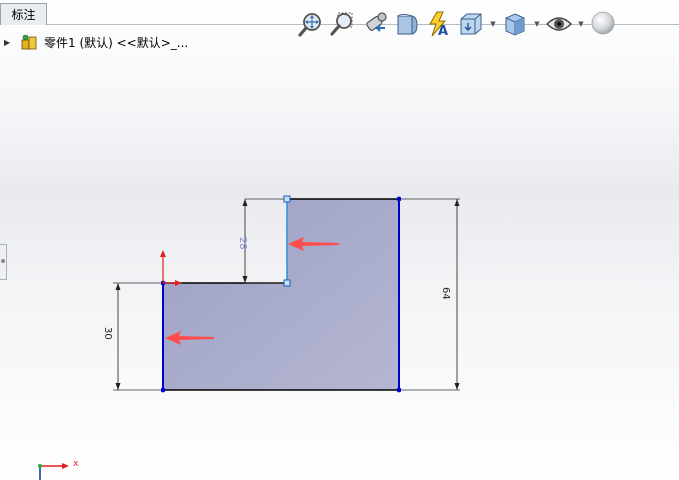 This screenshot has height=480, width=679. Describe the element at coordinates (107, 333) in the screenshot. I see `dimension-value-left: 30` at that location.